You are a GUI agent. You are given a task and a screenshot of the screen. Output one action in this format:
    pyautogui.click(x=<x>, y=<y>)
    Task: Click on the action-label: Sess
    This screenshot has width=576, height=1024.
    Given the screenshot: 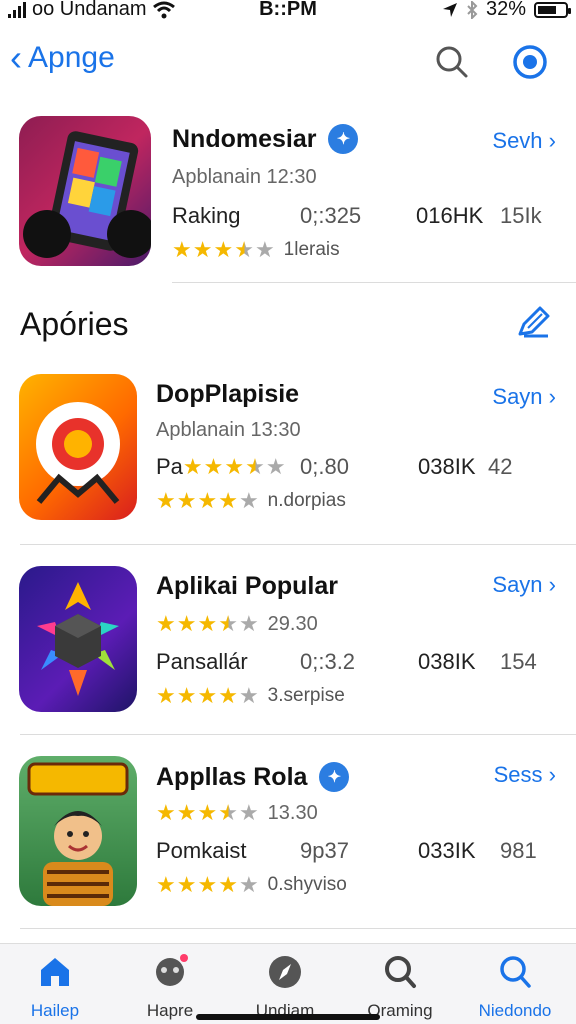 What is the action you would take?
    pyautogui.click(x=518, y=774)
    